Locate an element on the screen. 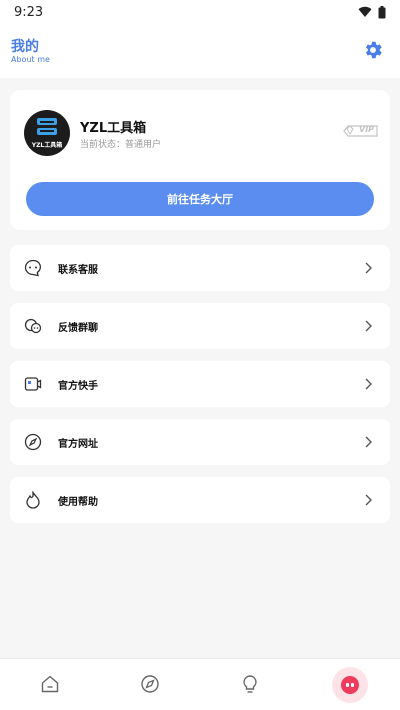  vip-badge: VIP is located at coordinates (361, 131).